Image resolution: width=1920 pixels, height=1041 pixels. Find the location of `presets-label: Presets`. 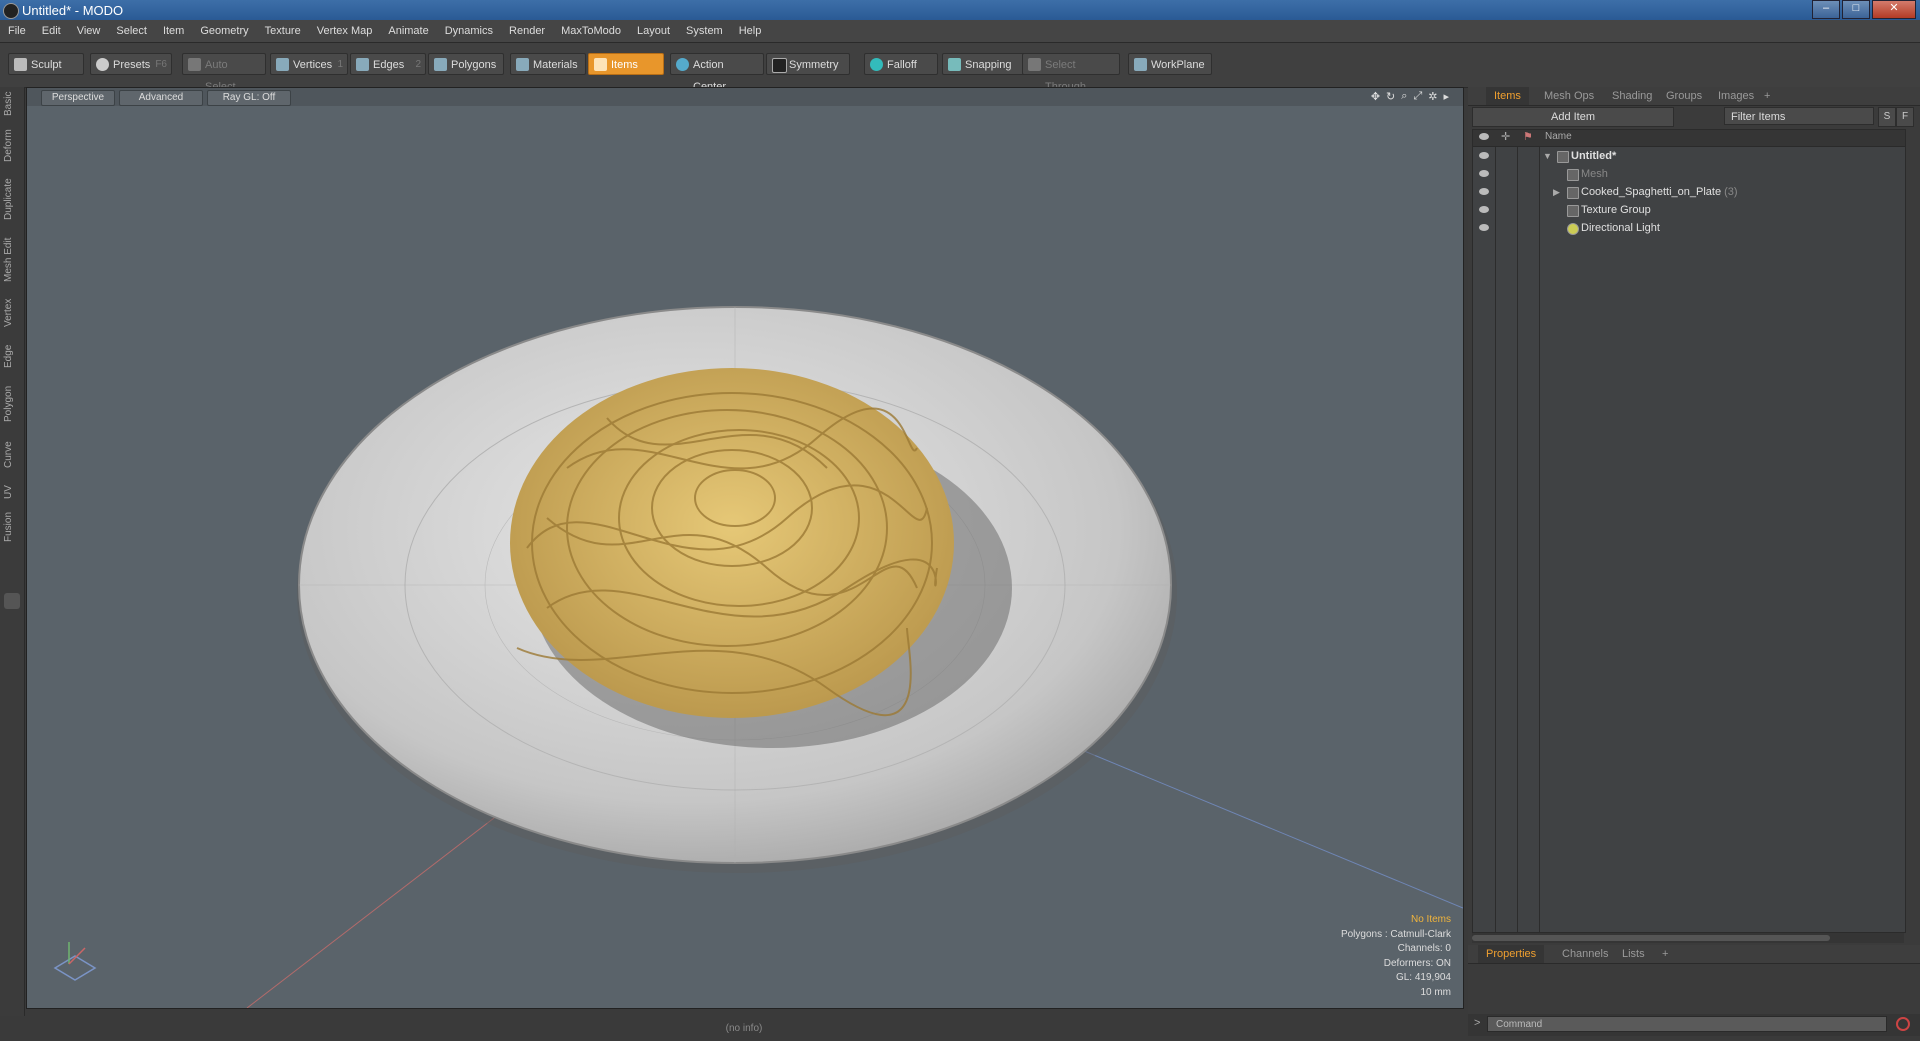

presets-label: Presets is located at coordinates (132, 65).